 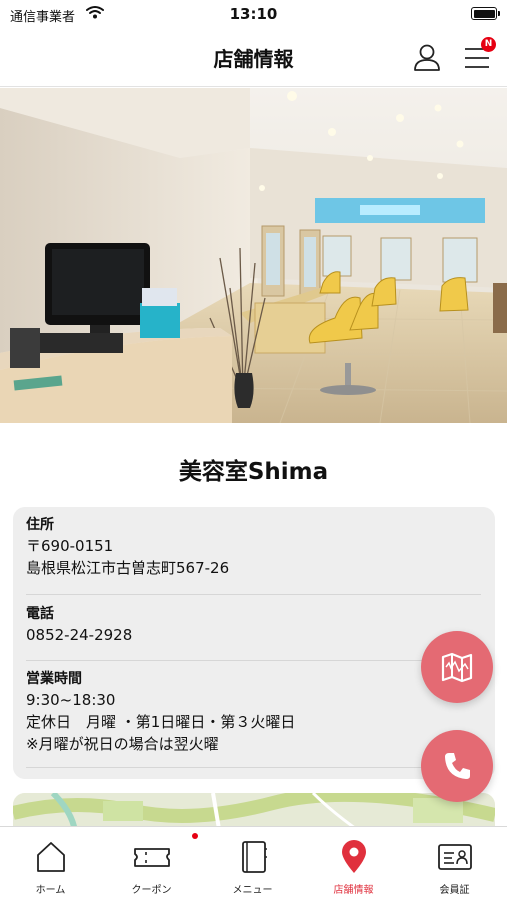 I want to click on phone-section: 電話 0852-24-2928, so click(x=253, y=625).